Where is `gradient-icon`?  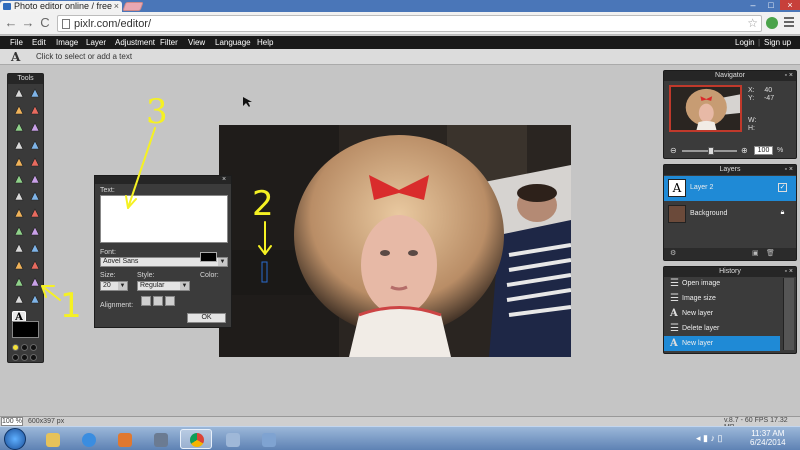 gradient-icon is located at coordinates (35, 162).